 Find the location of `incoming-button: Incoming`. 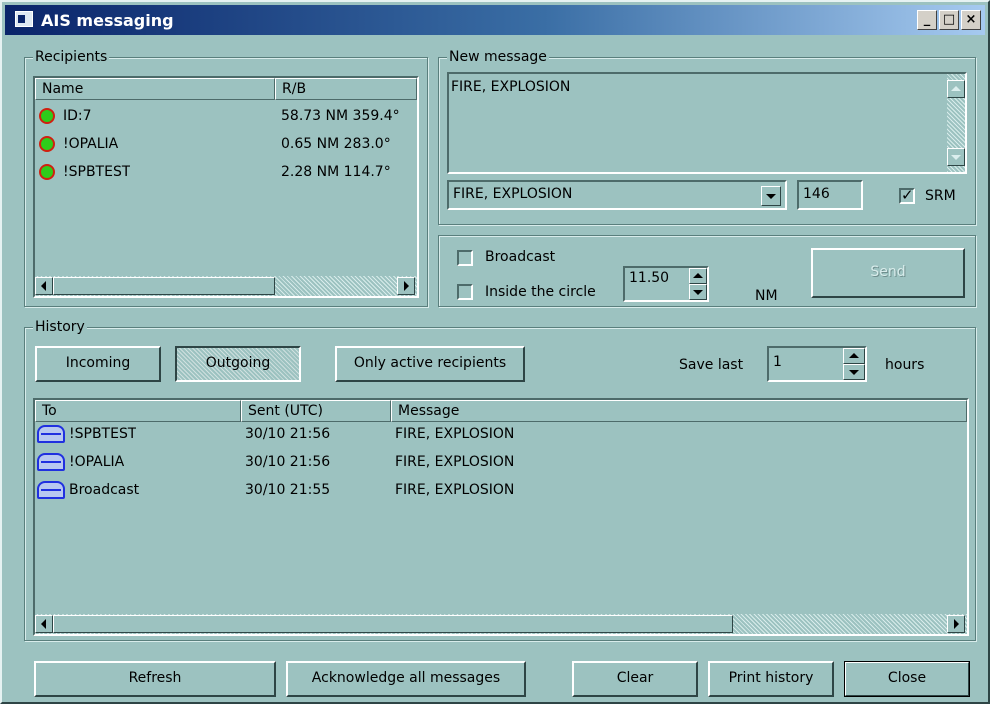

incoming-button: Incoming is located at coordinates (98, 364).